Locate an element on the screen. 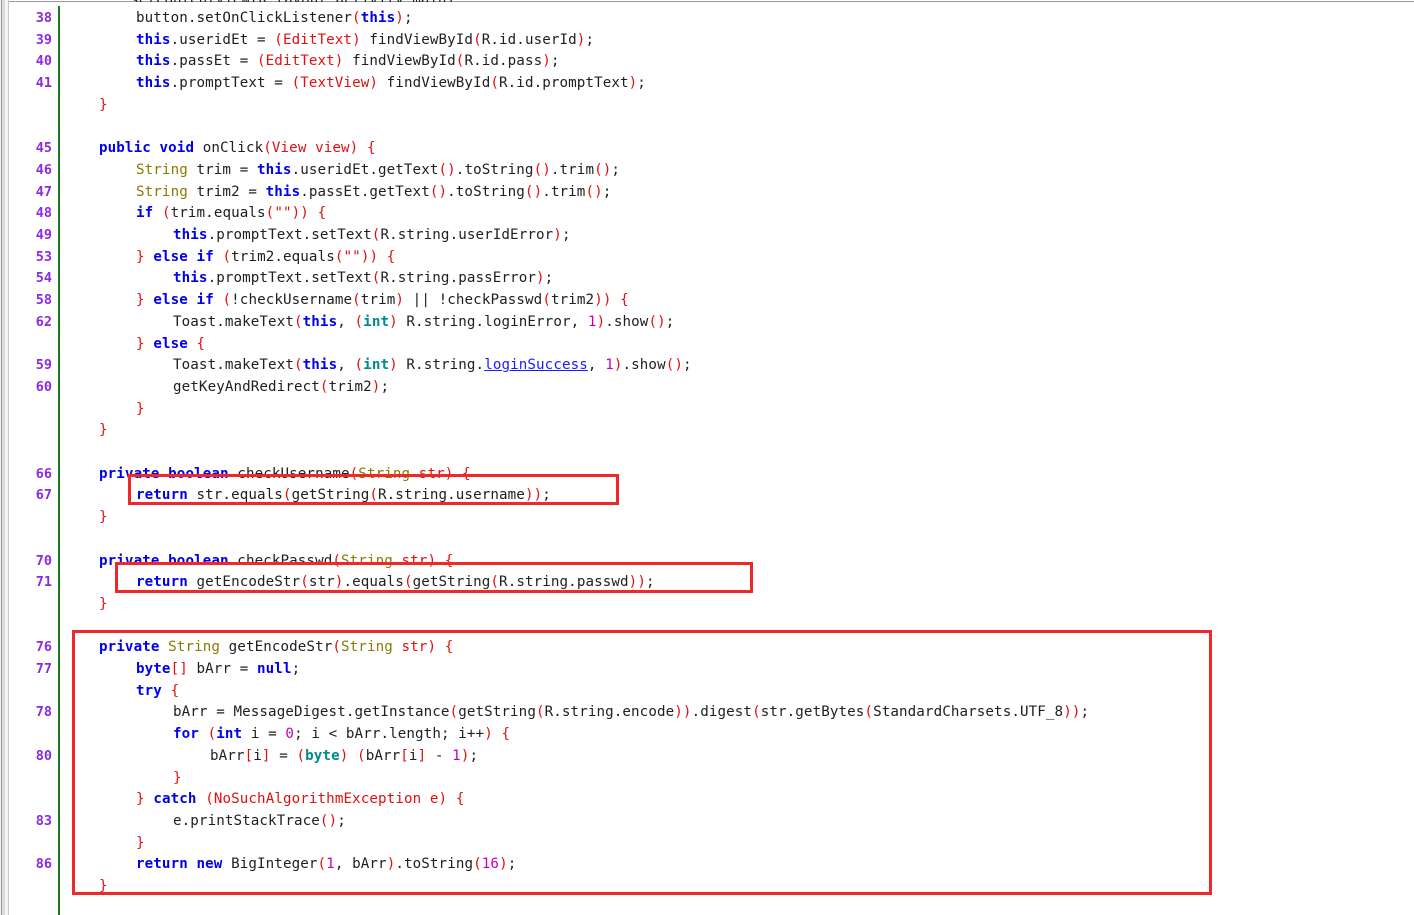 Image resolution: width=1414 pixels, height=915 pixels. line-number: 66 is located at coordinates (43, 473).